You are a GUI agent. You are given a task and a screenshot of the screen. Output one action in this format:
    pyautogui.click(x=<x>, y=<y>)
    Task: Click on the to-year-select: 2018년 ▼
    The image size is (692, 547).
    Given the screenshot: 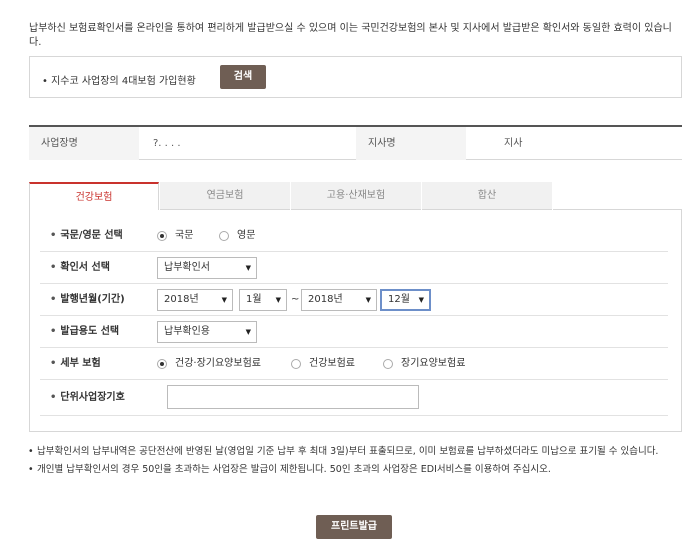 What is the action you would take?
    pyautogui.click(x=339, y=300)
    